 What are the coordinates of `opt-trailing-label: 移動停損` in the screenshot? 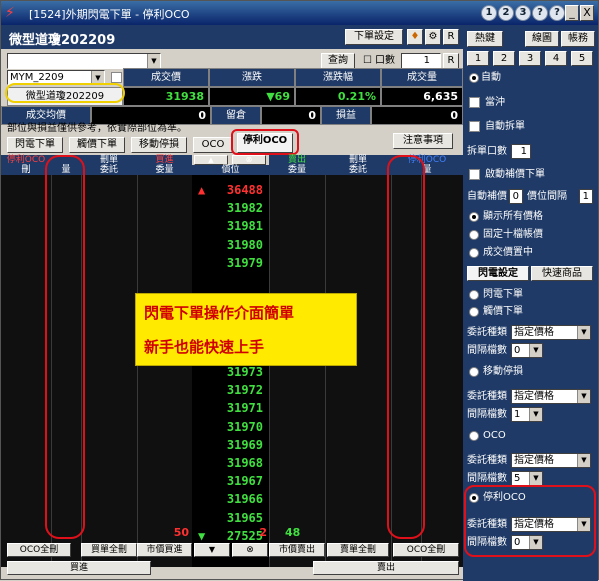 It's located at (503, 371).